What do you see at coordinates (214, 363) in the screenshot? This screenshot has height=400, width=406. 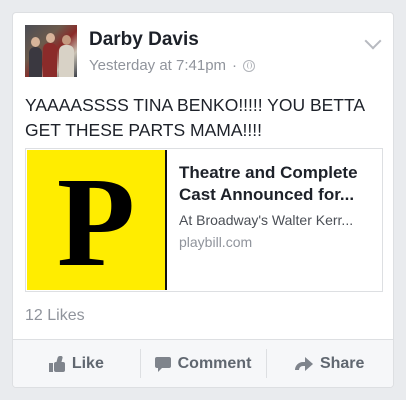 I see `comment-label: Comment` at bounding box center [214, 363].